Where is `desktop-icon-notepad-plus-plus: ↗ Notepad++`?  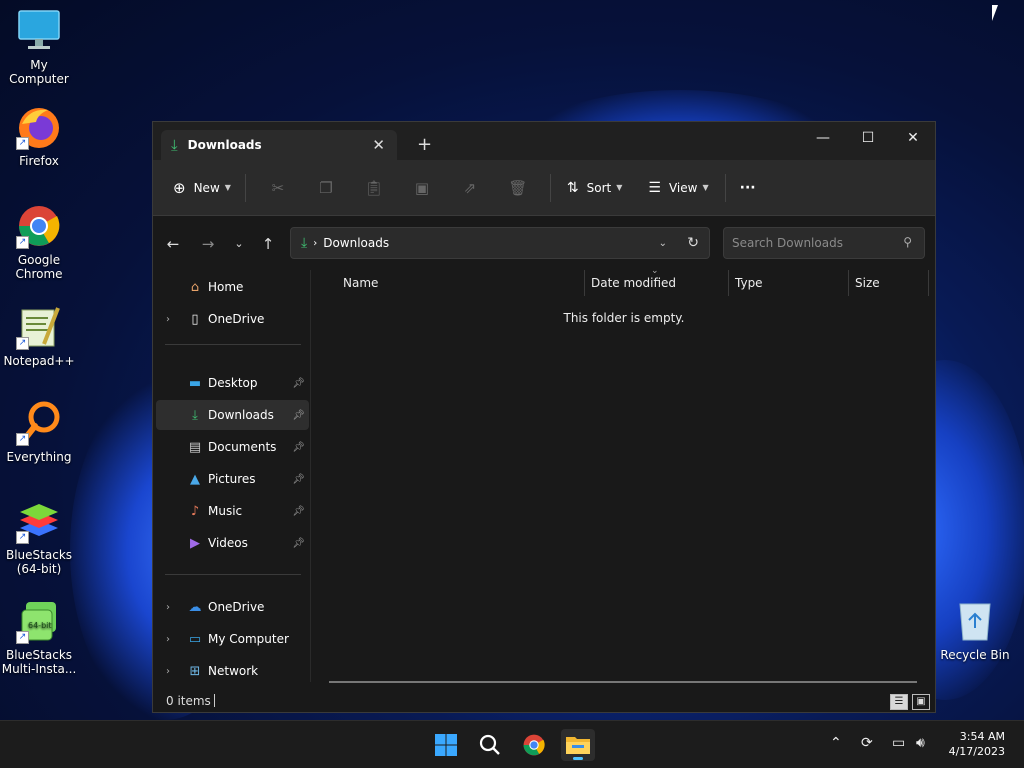
desktop-icon-notepad-plus-plus: ↗ Notepad++ is located at coordinates (39, 336).